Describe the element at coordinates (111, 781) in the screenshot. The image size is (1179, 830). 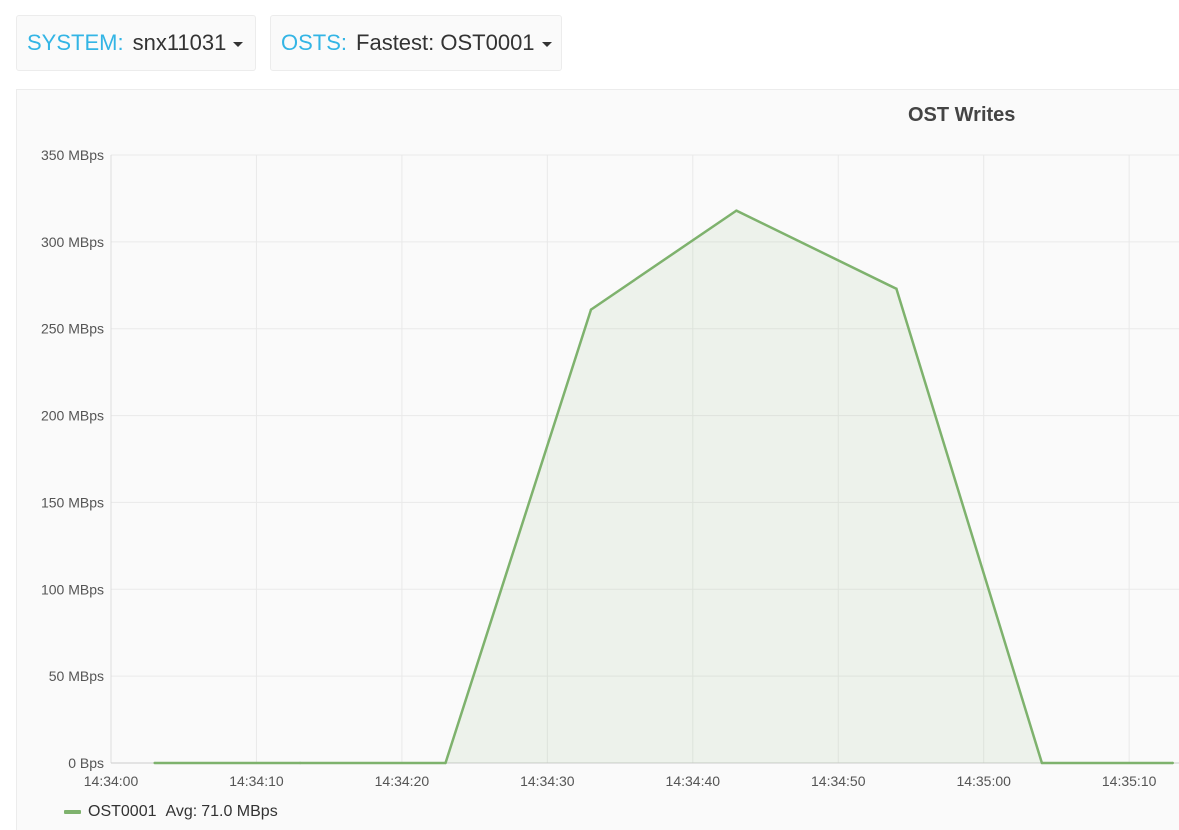
I see `x-tick-label: 14:34:00` at that location.